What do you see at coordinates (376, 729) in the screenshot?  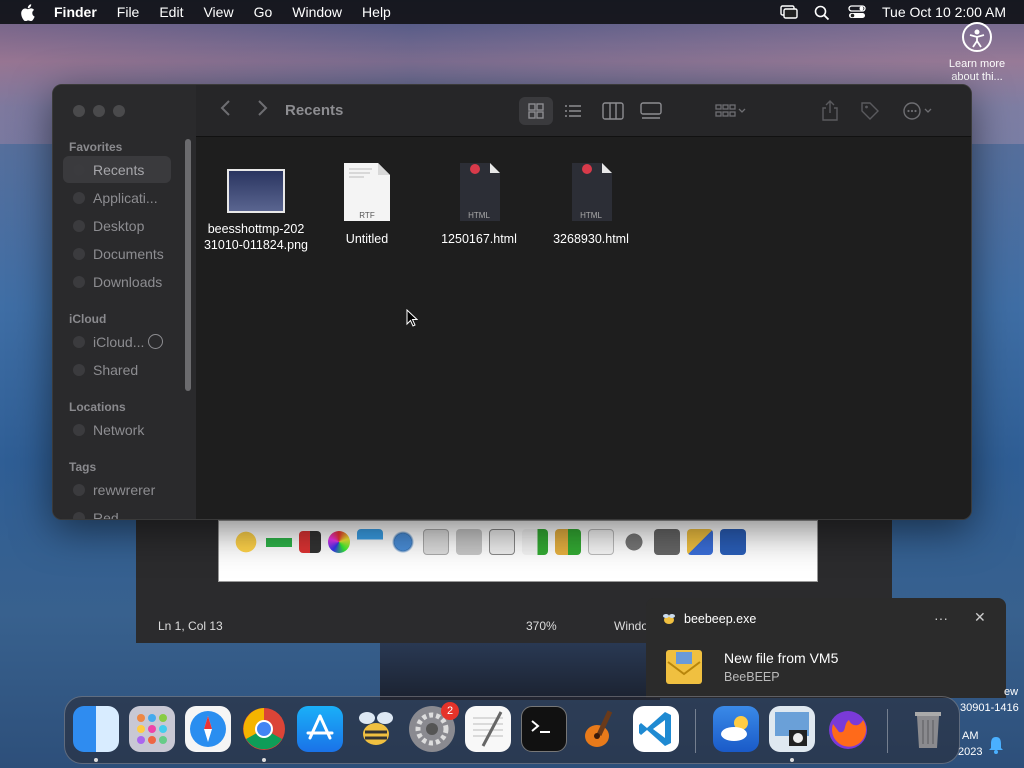 I see `dock-beebeep-icon` at bounding box center [376, 729].